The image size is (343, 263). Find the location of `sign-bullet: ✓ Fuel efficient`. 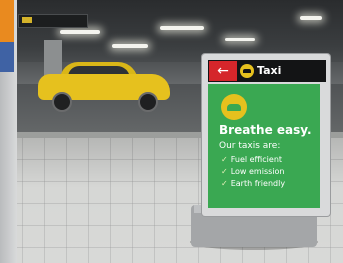

sign-bullet: ✓ Fuel efficient is located at coordinates (251, 159).